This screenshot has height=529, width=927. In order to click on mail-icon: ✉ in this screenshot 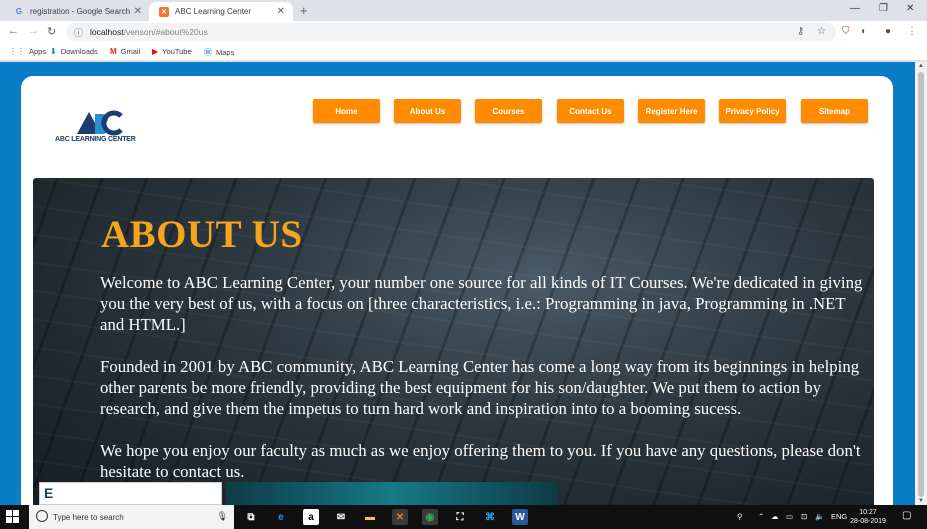, I will do `click(341, 517)`.